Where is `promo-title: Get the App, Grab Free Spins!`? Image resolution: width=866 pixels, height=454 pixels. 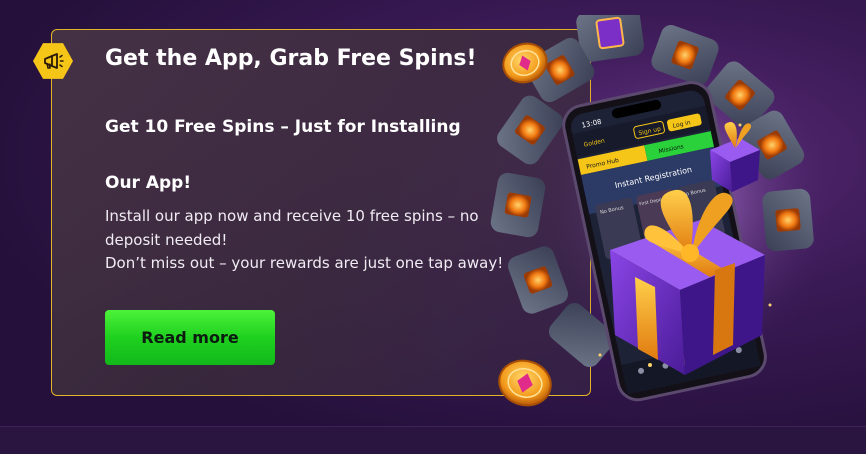
promo-title: Get the App, Grab Free Spins! is located at coordinates (291, 58).